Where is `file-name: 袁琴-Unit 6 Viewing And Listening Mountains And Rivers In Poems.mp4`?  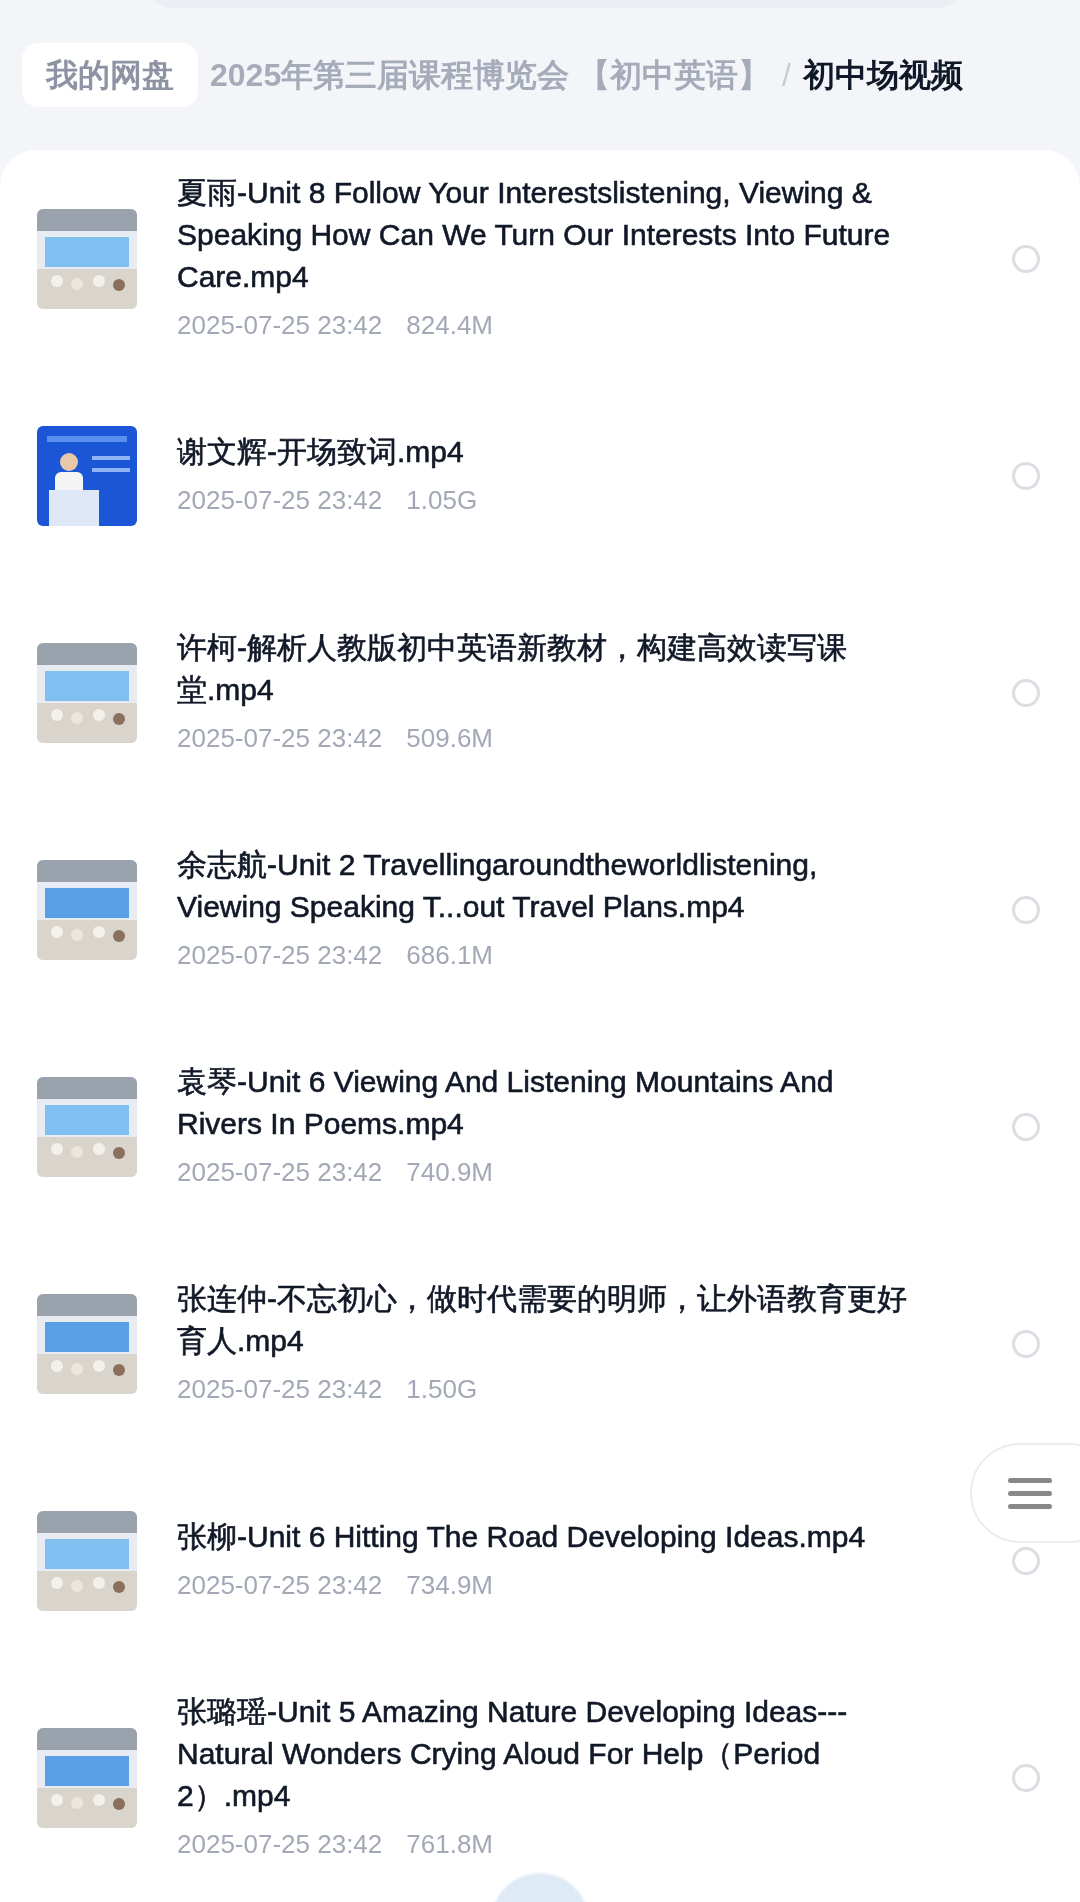 file-name: 袁琴-Unit 6 Viewing And Listening Mountains And Rivers In Poems.mp4 is located at coordinates (547, 1103).